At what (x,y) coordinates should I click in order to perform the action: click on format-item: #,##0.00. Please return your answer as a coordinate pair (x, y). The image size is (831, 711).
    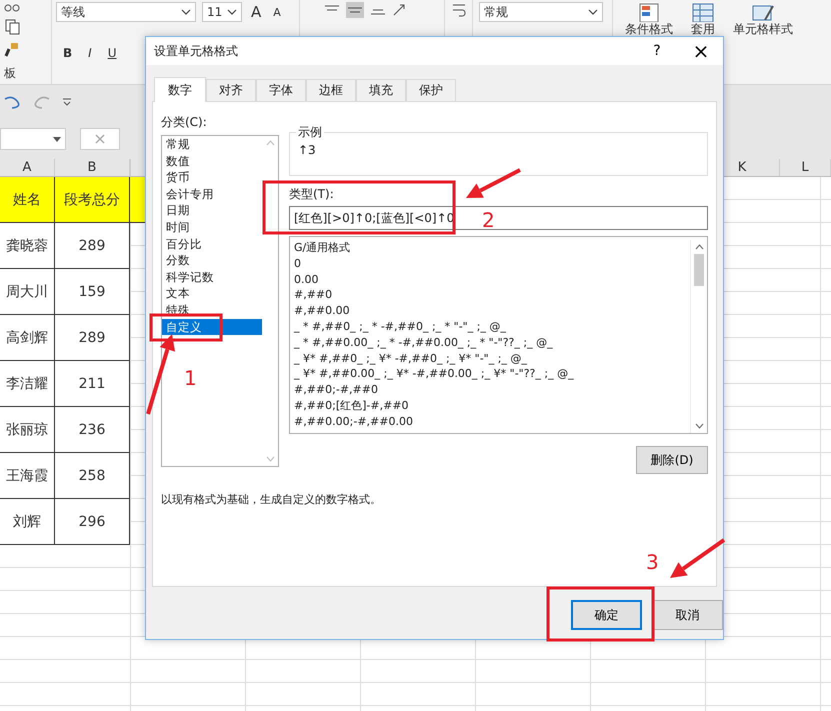
    Looking at the image, I should click on (490, 311).